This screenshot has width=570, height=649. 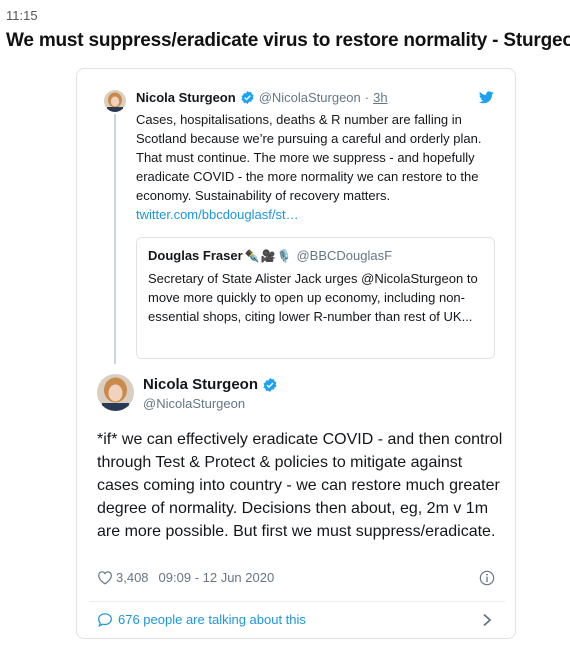 I want to click on heart-icon, so click(x=105, y=577).